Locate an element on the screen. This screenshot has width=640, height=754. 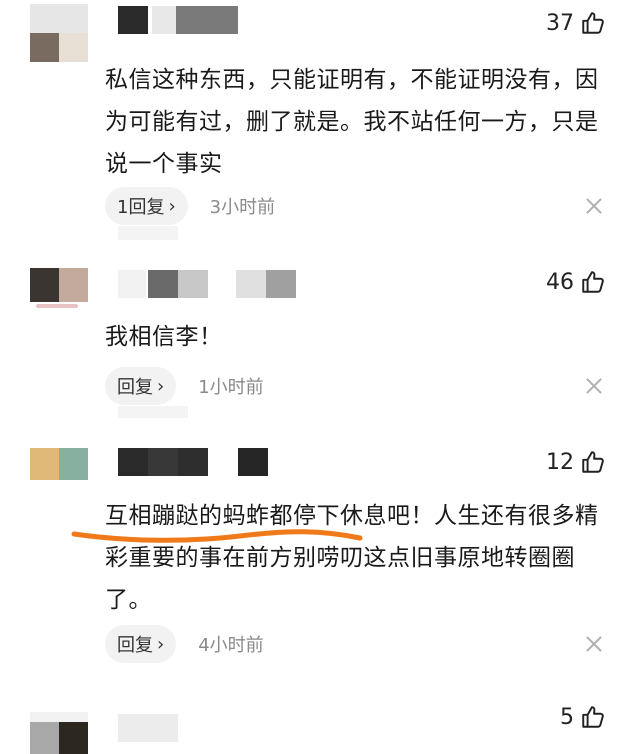
reply-row: 1回复 › 3小时前 is located at coordinates (190, 206).